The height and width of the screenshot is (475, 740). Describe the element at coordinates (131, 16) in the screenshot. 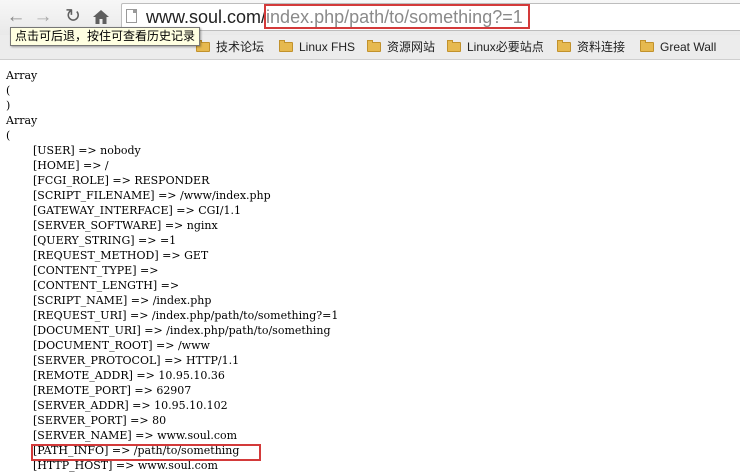

I see `page-icon` at that location.